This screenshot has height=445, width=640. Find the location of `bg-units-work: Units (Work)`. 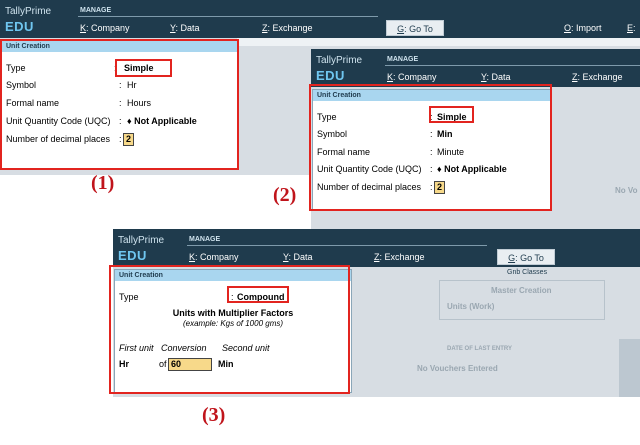

bg-units-work: Units (Work) is located at coordinates (471, 306).